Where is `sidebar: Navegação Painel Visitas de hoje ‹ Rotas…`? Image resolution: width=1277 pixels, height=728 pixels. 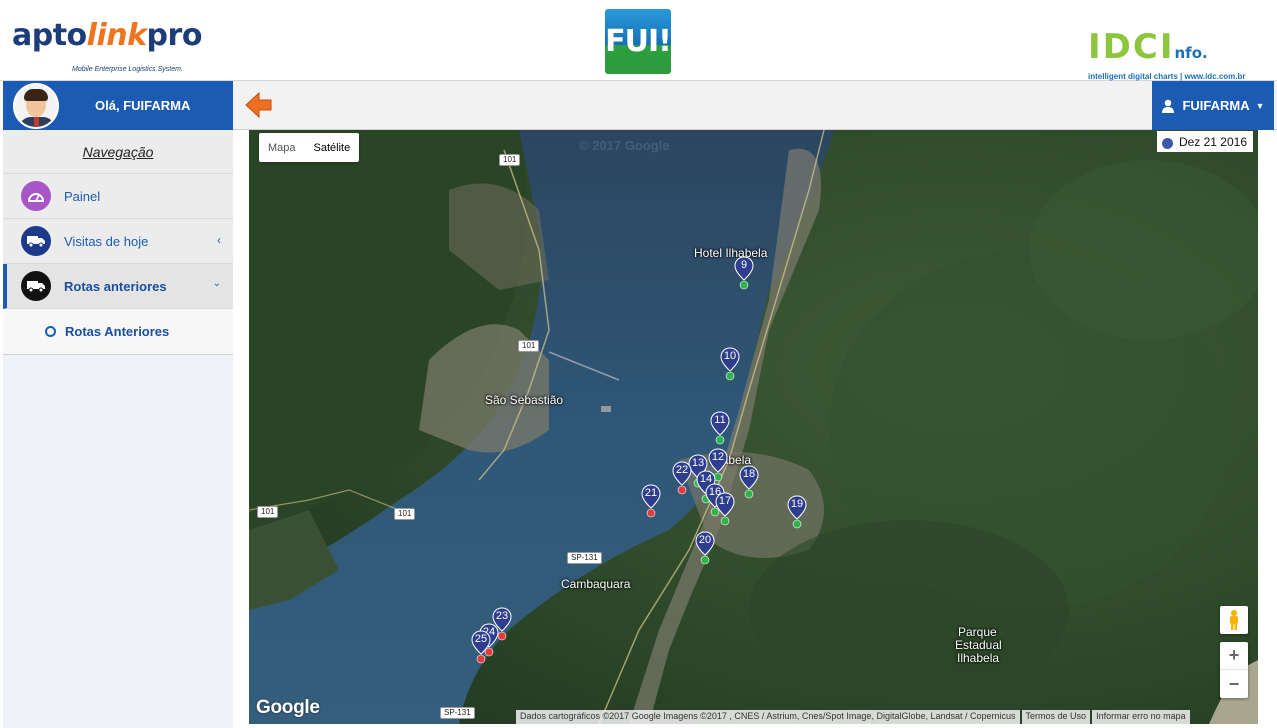
sidebar: Navegação Painel Visitas de hoje ‹ Rotas… is located at coordinates (118, 429).